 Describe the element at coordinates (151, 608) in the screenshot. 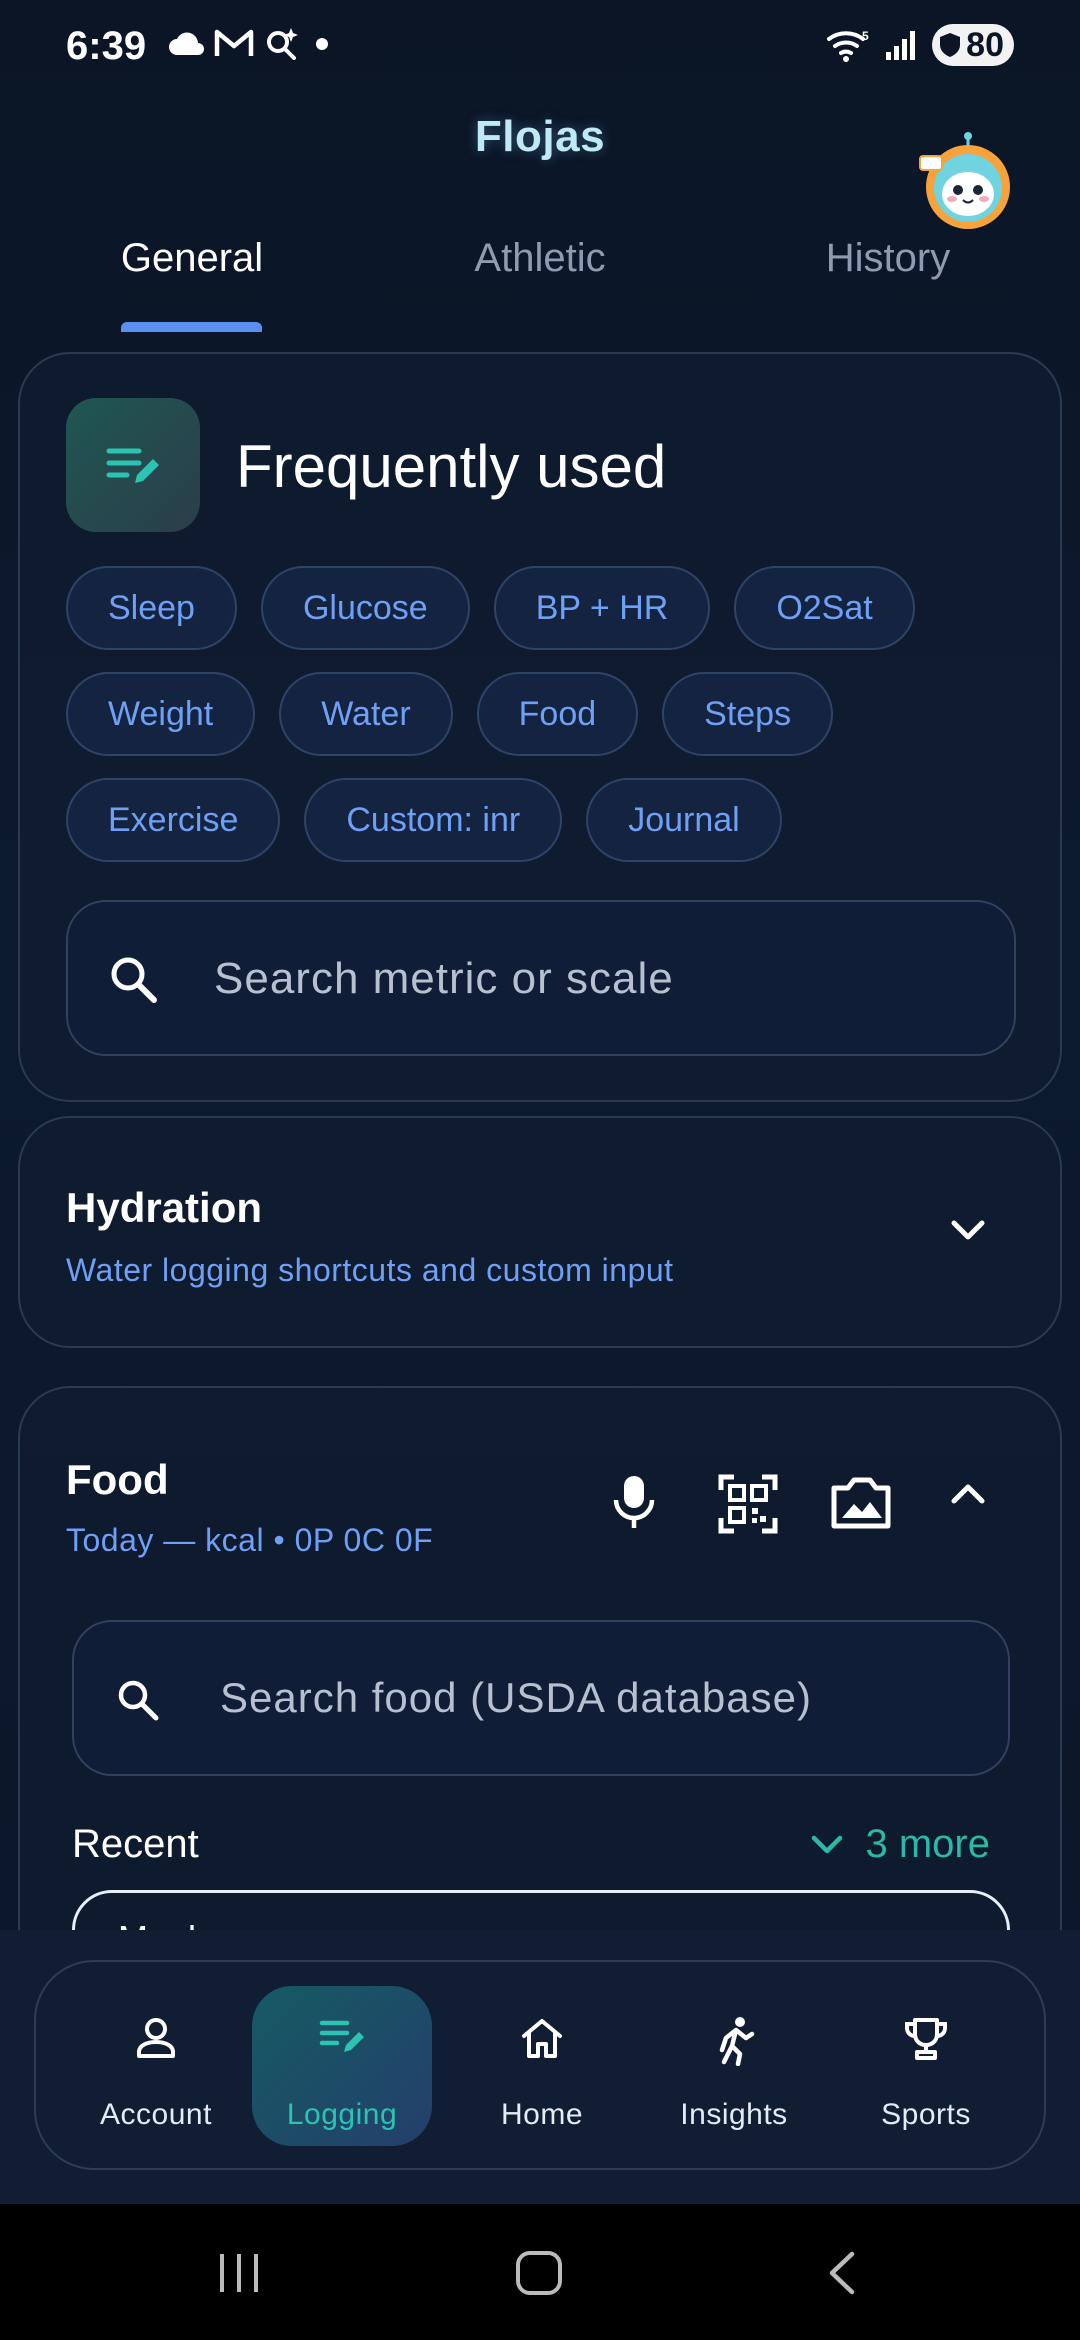

I see `chip-sleep: Sleep` at that location.